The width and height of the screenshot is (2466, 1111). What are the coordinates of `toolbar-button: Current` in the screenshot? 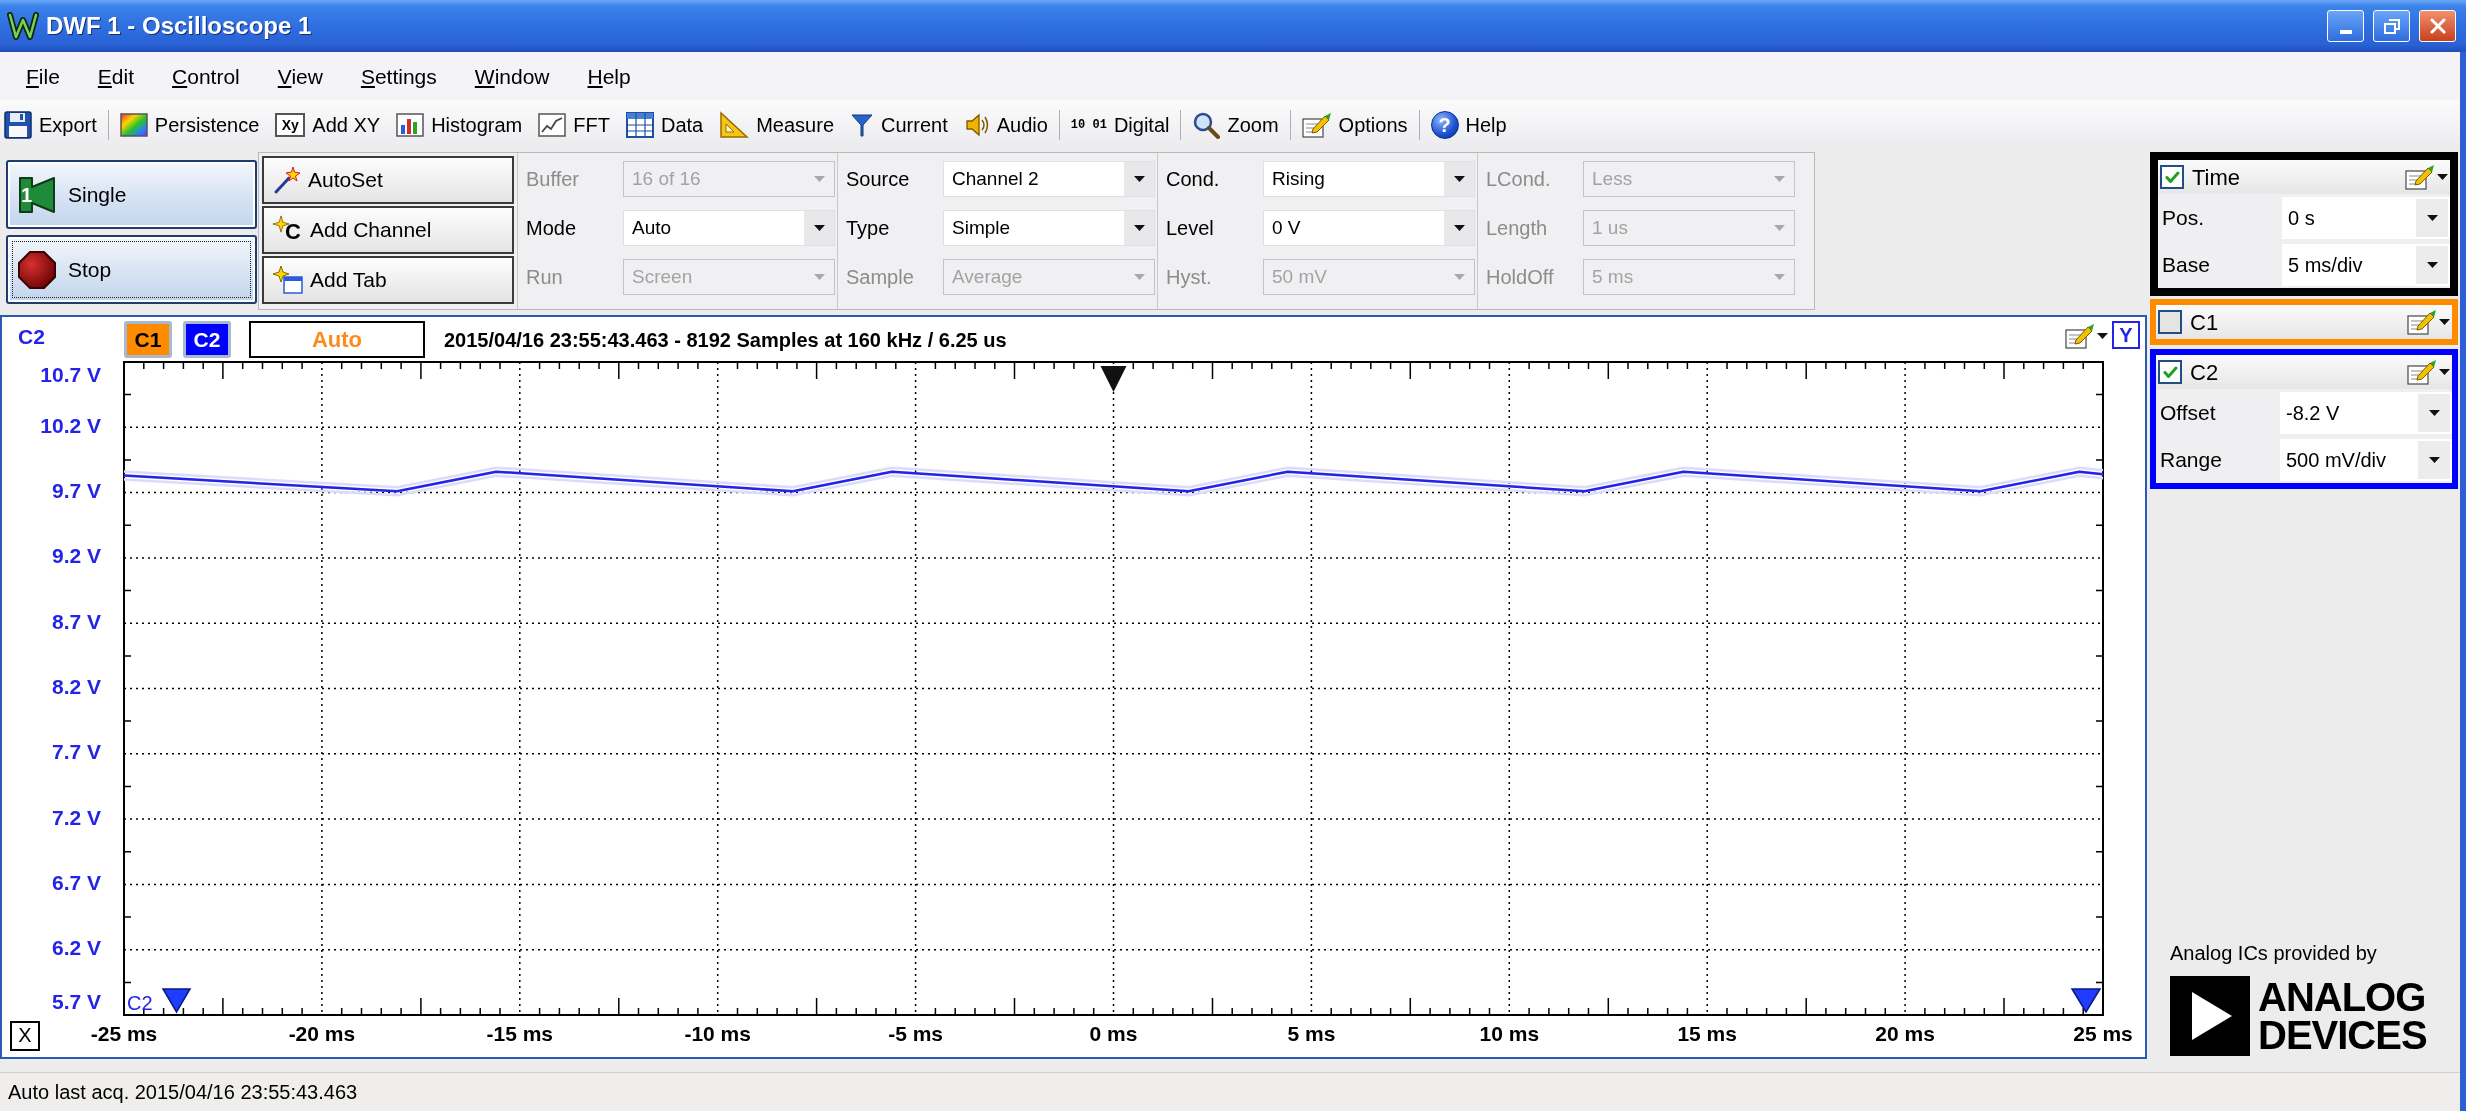 It's located at (899, 125).